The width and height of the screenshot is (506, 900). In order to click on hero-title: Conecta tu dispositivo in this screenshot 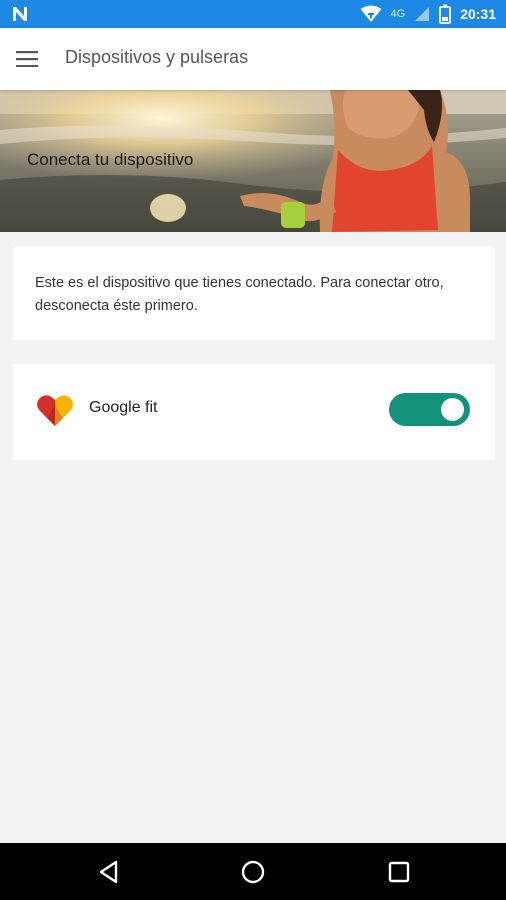, I will do `click(110, 159)`.